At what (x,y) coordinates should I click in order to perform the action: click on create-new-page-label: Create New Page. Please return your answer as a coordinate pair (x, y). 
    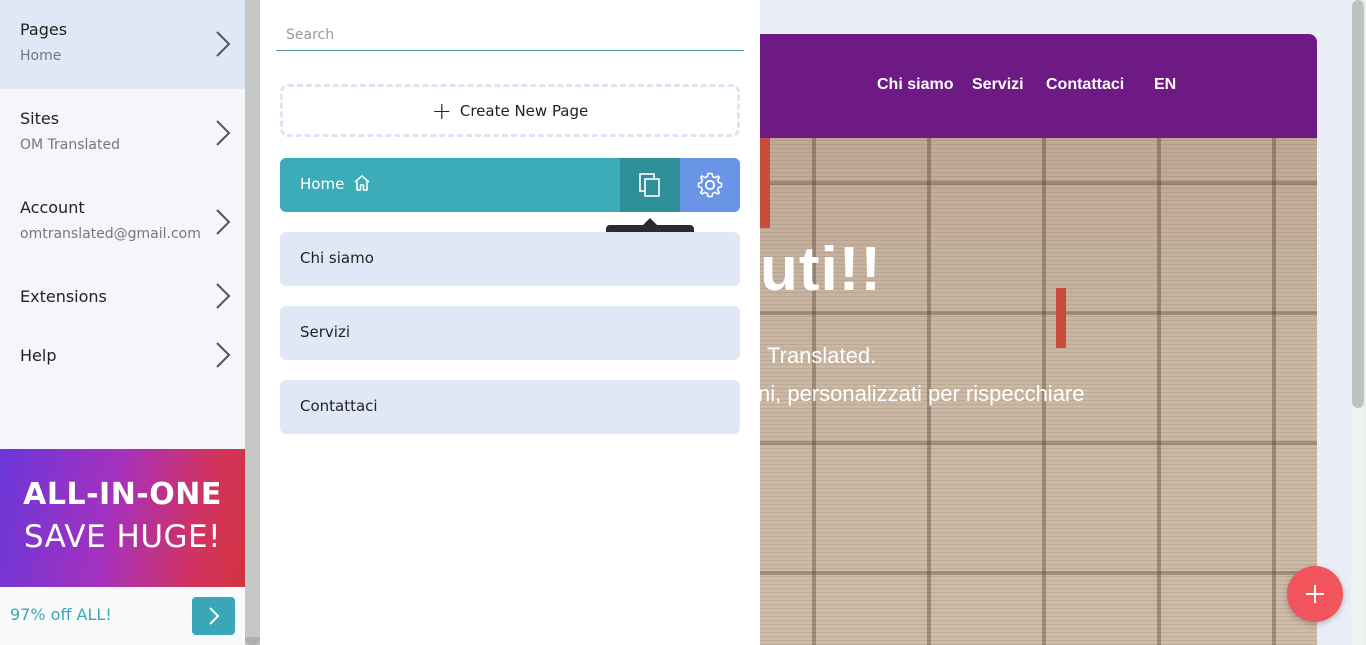
    Looking at the image, I should click on (524, 110).